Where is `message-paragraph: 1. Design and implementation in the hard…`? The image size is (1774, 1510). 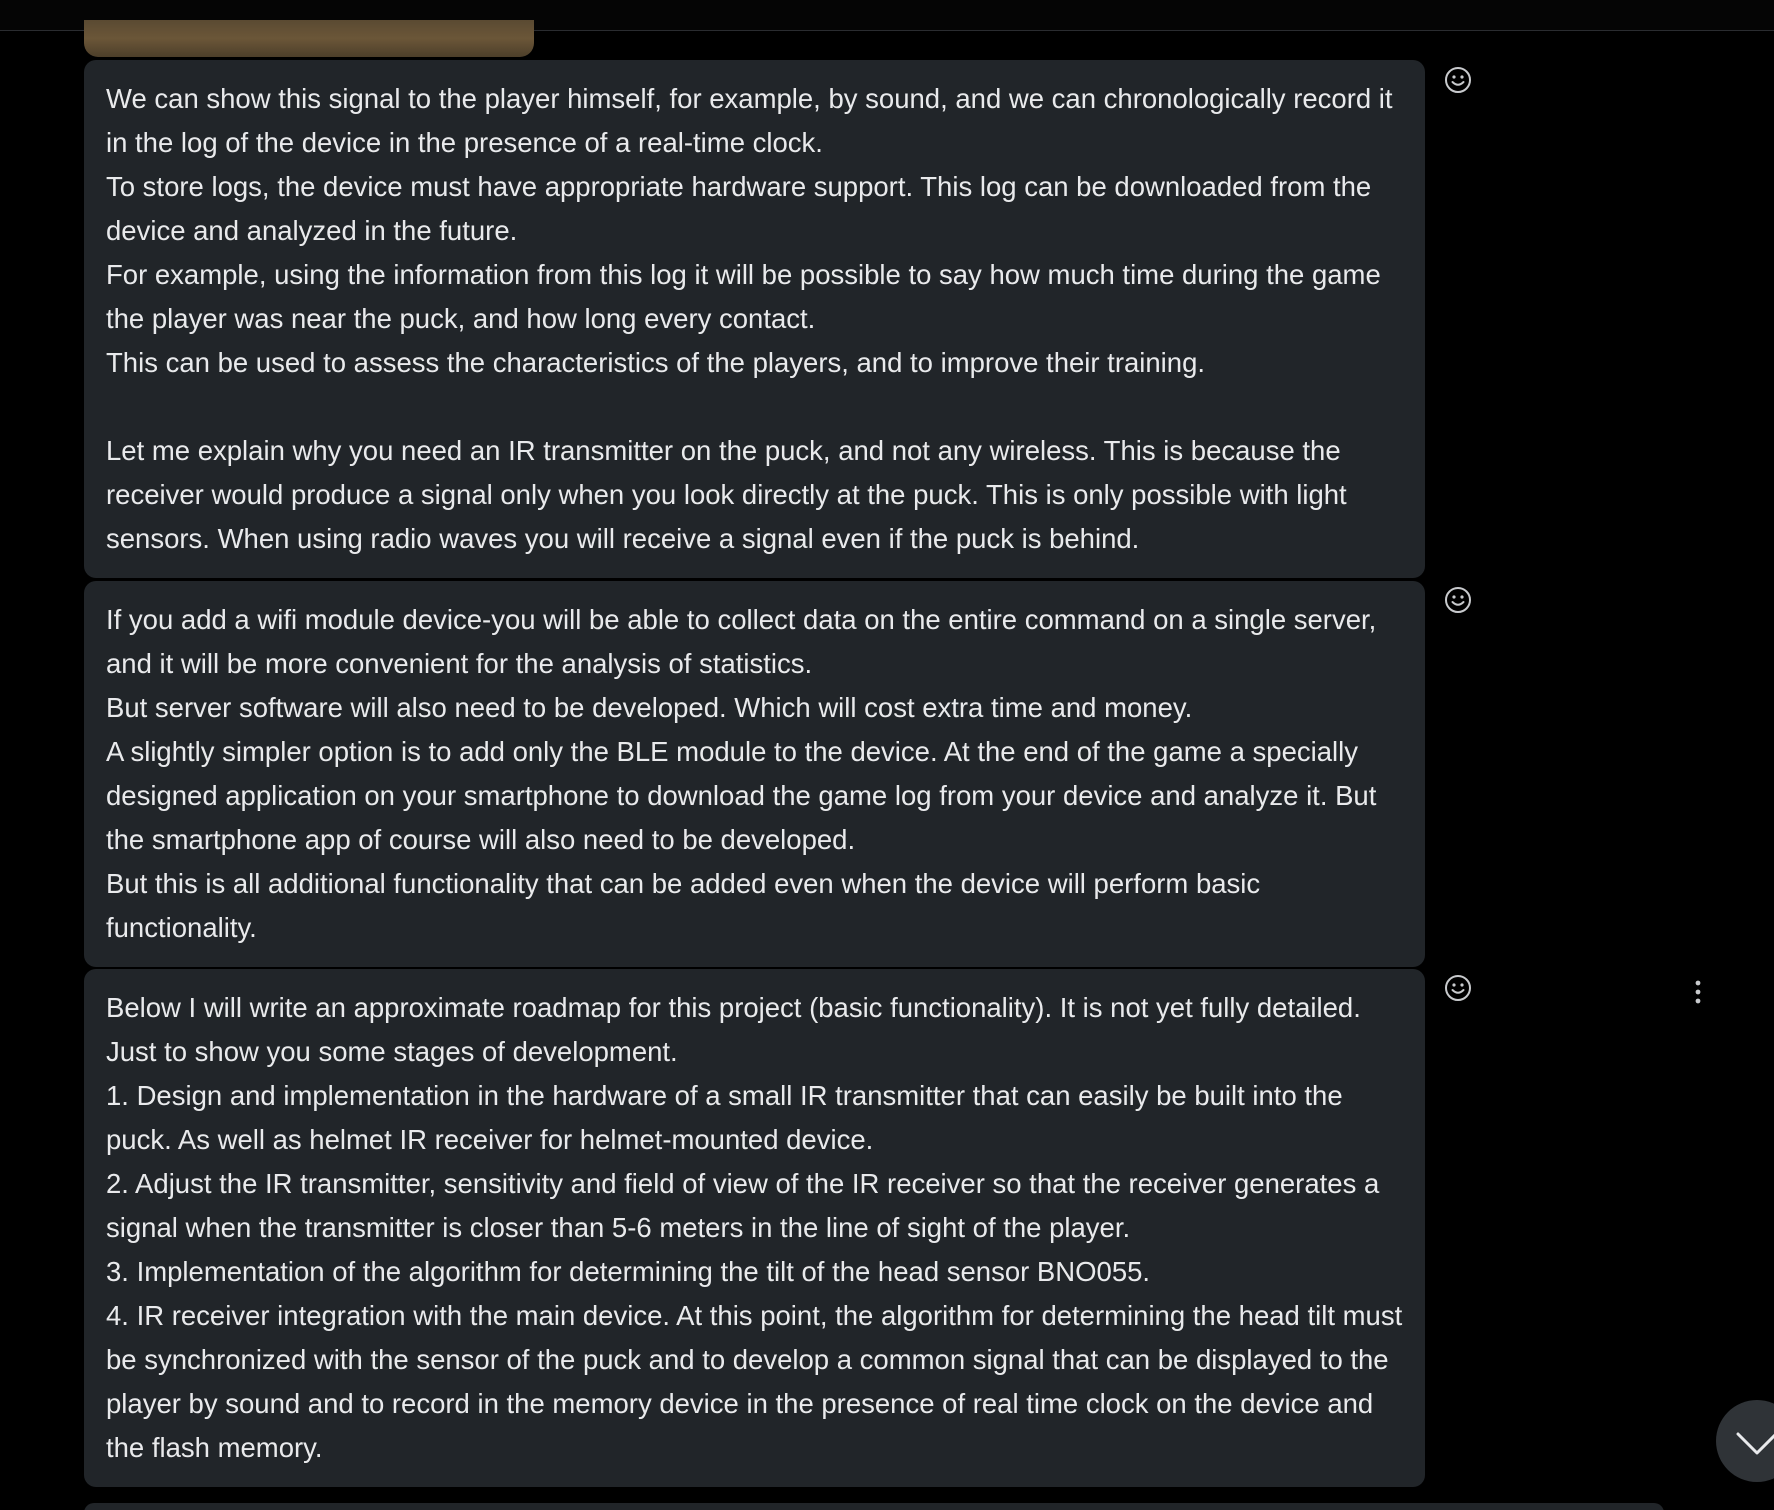
message-paragraph: 1. Design and implementation in the hard… is located at coordinates (728, 1117).